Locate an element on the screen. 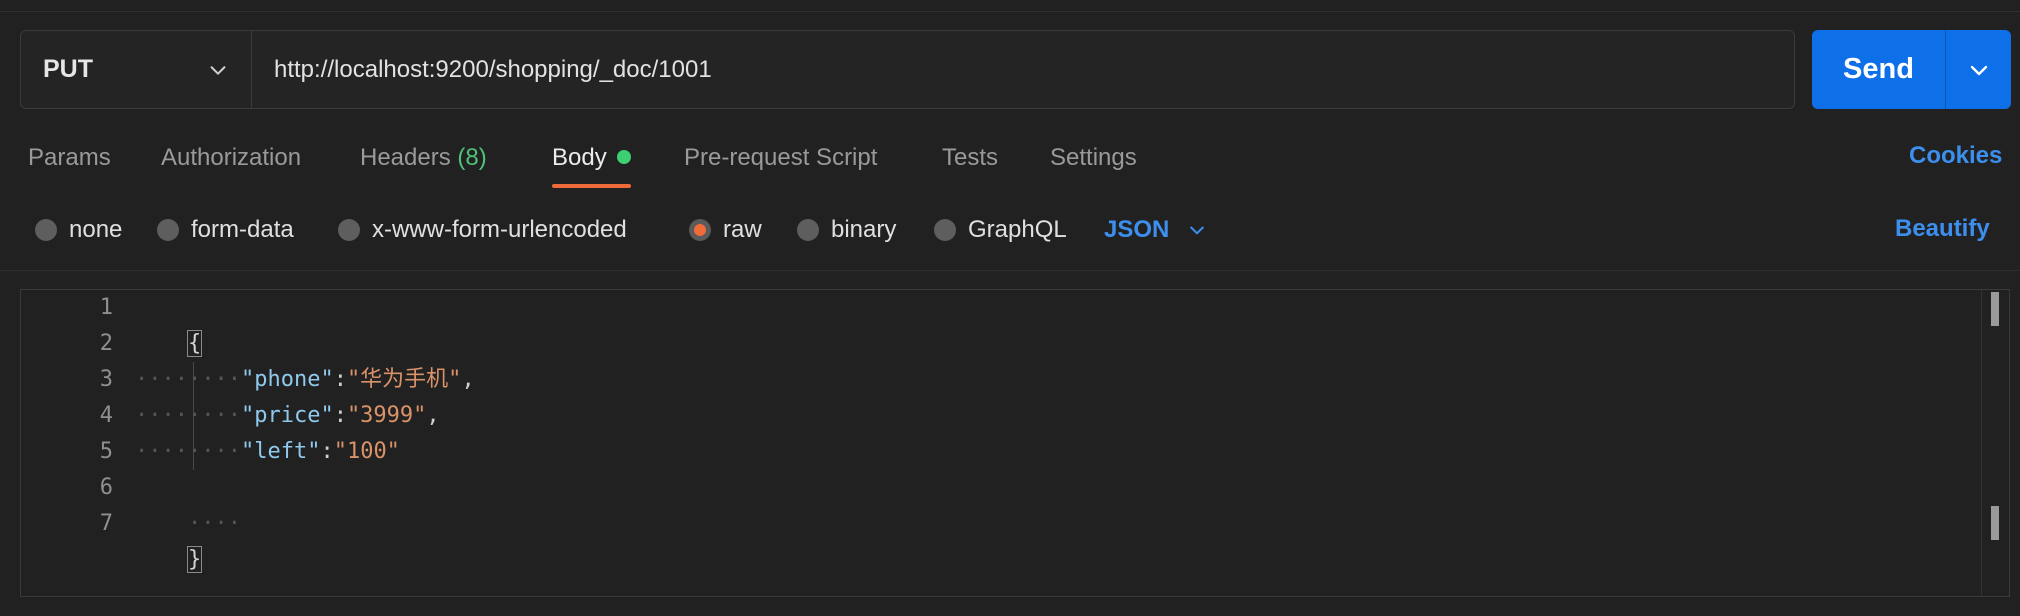 The image size is (2020, 616). tab-params: Params is located at coordinates (69, 163).